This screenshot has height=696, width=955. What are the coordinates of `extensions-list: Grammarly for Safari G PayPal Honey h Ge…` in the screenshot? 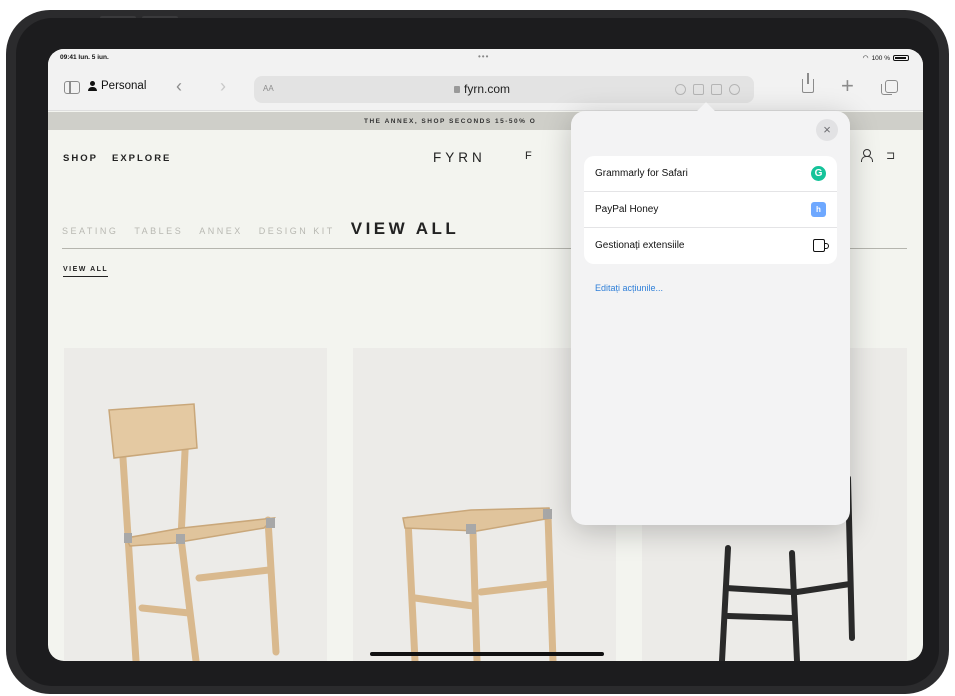 It's located at (710, 210).